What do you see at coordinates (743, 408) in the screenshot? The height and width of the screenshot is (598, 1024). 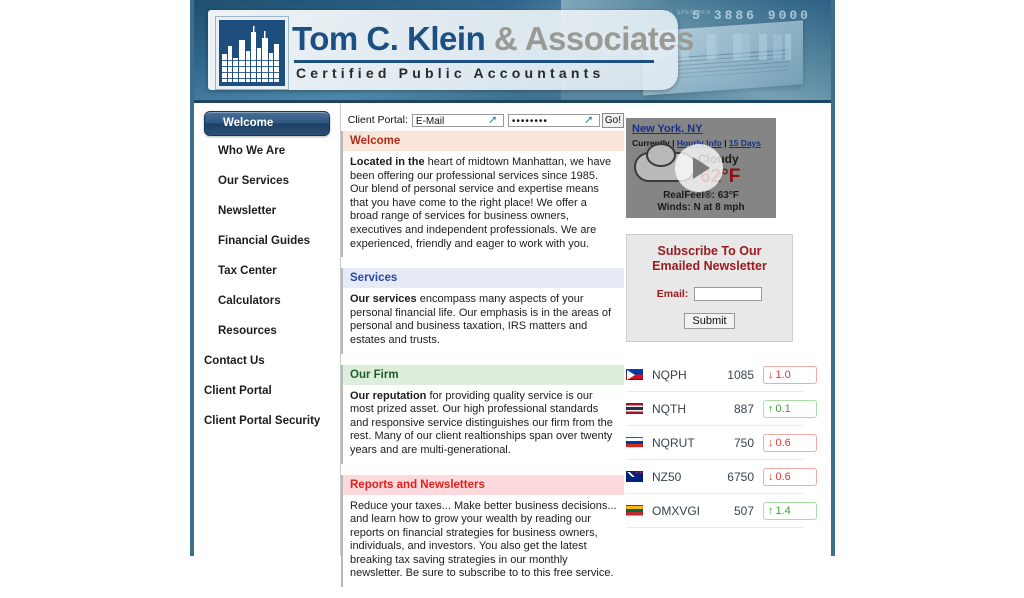 I see `ticker-value: 887` at bounding box center [743, 408].